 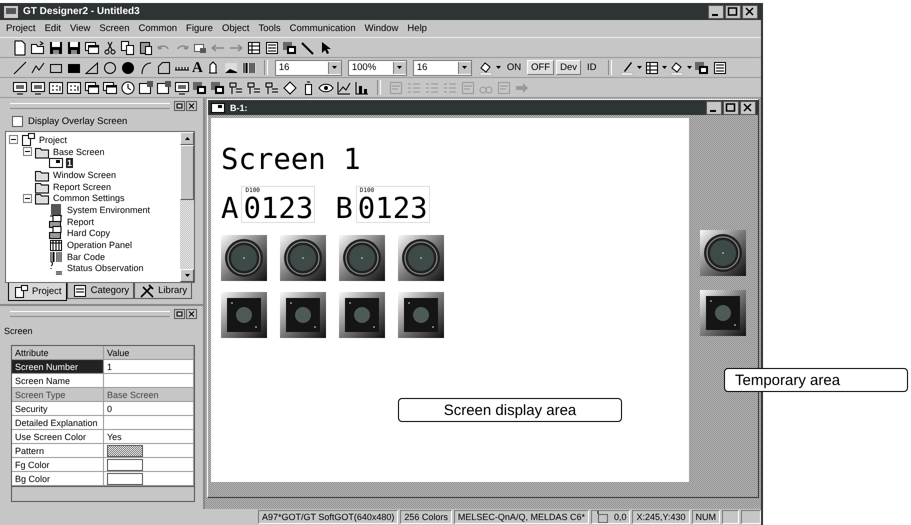 I want to click on value-cell: Yes, so click(x=149, y=437).